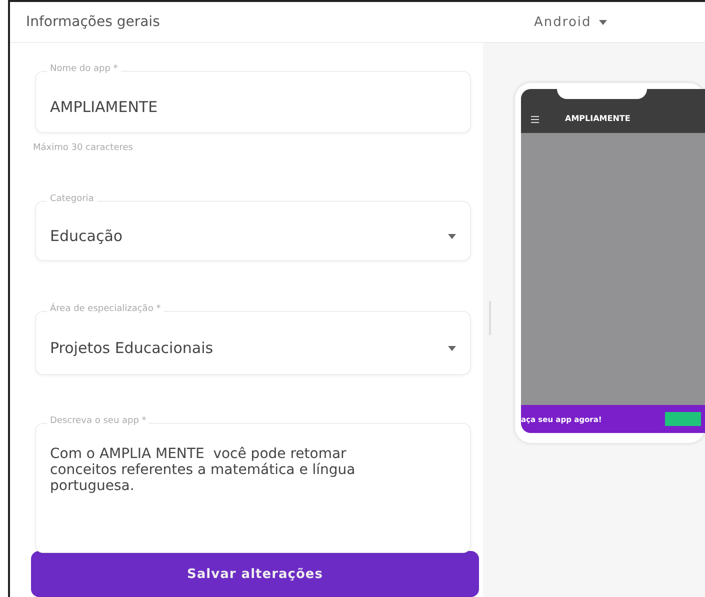 This screenshot has height=597, width=705. What do you see at coordinates (571, 22) in the screenshot?
I see `platform-dropdown: Android` at bounding box center [571, 22].